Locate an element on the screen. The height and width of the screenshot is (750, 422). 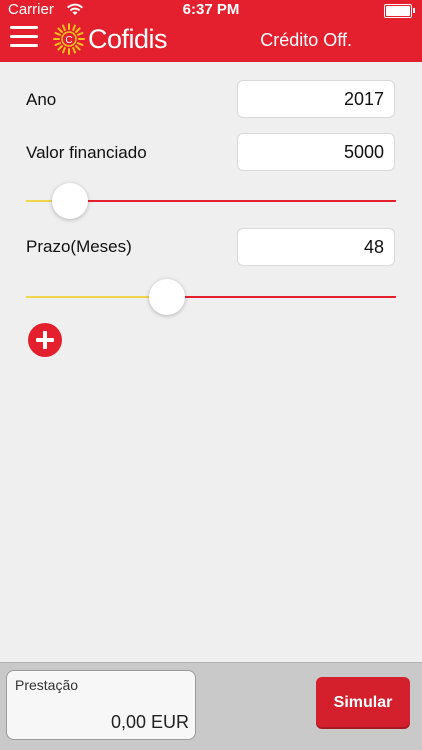
menu-button is located at coordinates (24, 37).